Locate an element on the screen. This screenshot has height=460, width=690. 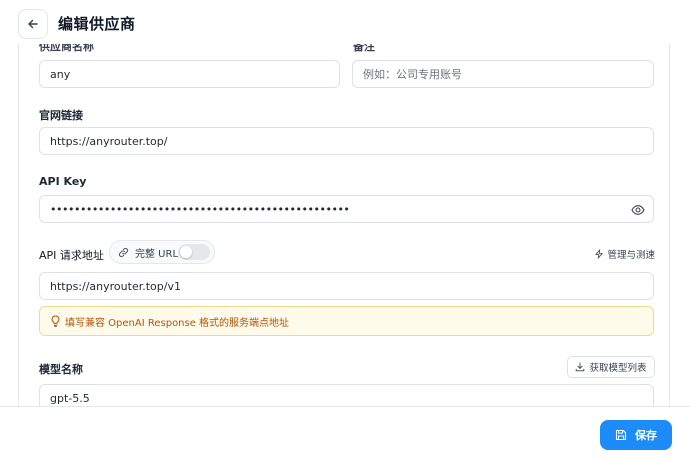
link-icon is located at coordinates (123, 252).